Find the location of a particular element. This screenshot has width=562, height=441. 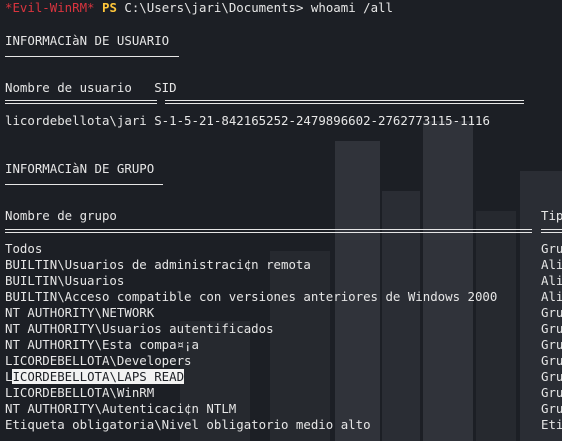

group-col-header: Nombre de grupo is located at coordinates (61, 215).